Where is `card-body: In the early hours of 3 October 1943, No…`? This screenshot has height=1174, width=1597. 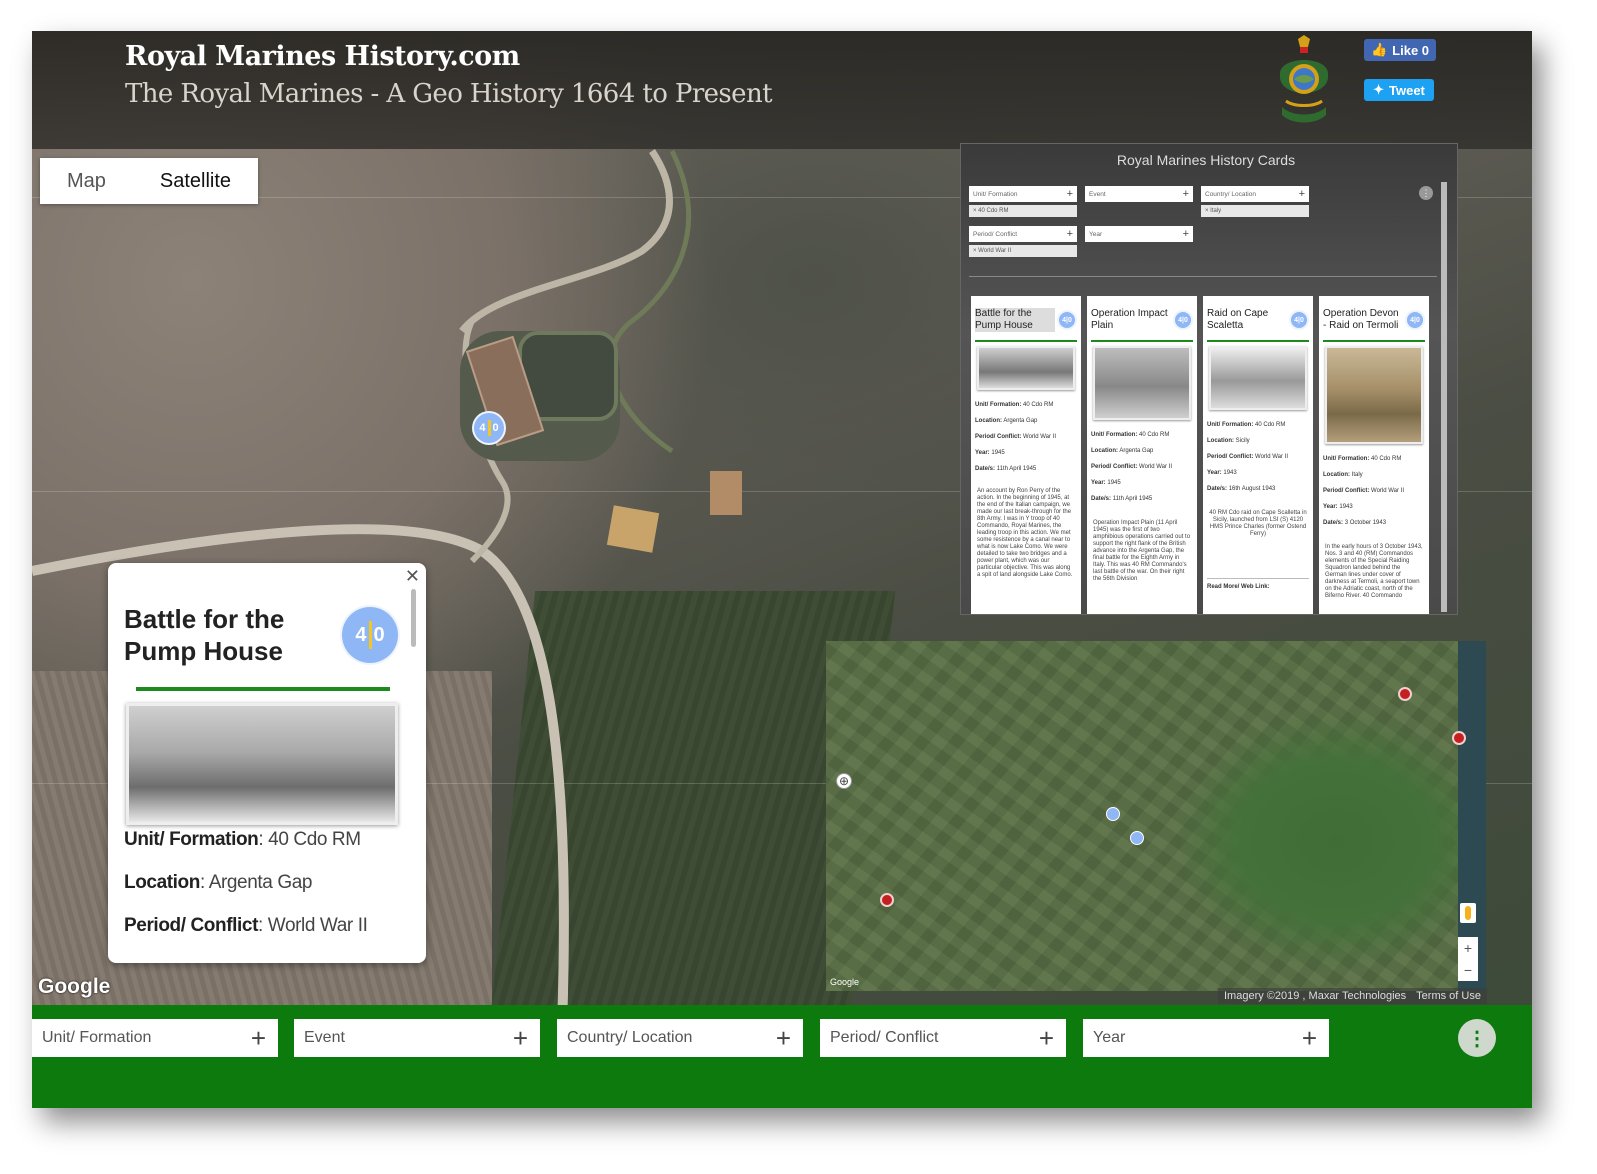 card-body: In the early hours of 3 October 1943, No… is located at coordinates (1374, 571).